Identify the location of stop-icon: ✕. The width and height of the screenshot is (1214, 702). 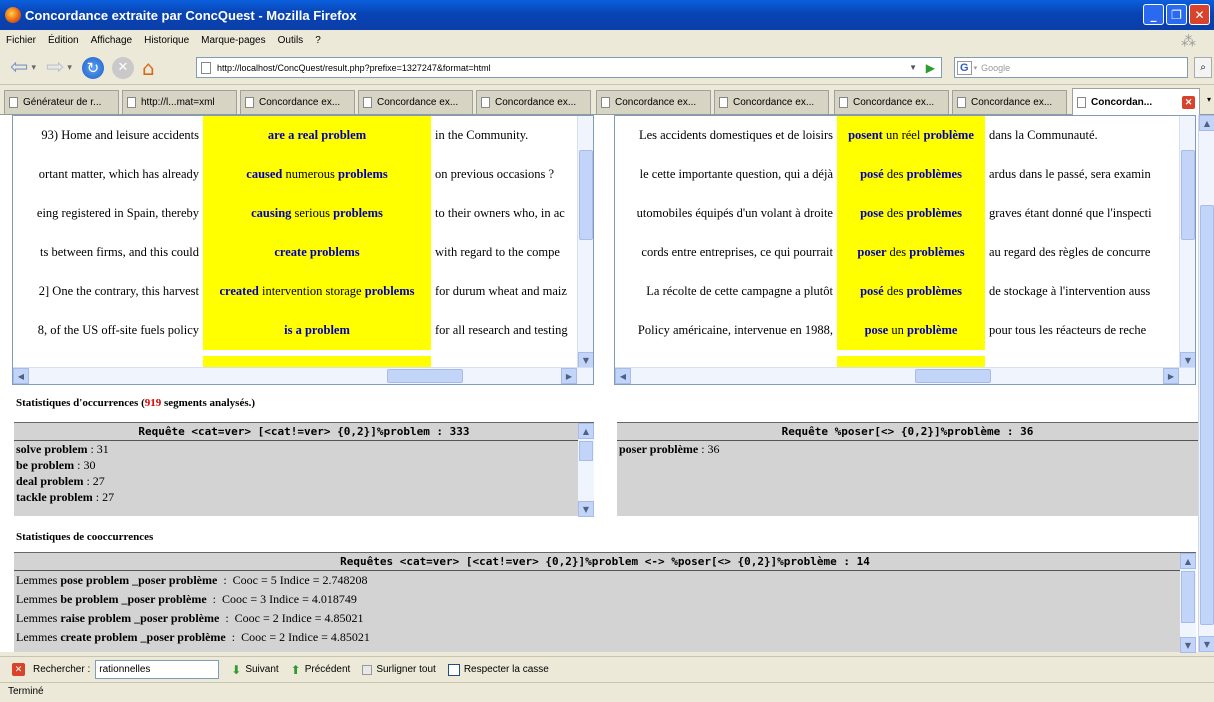
(122, 67).